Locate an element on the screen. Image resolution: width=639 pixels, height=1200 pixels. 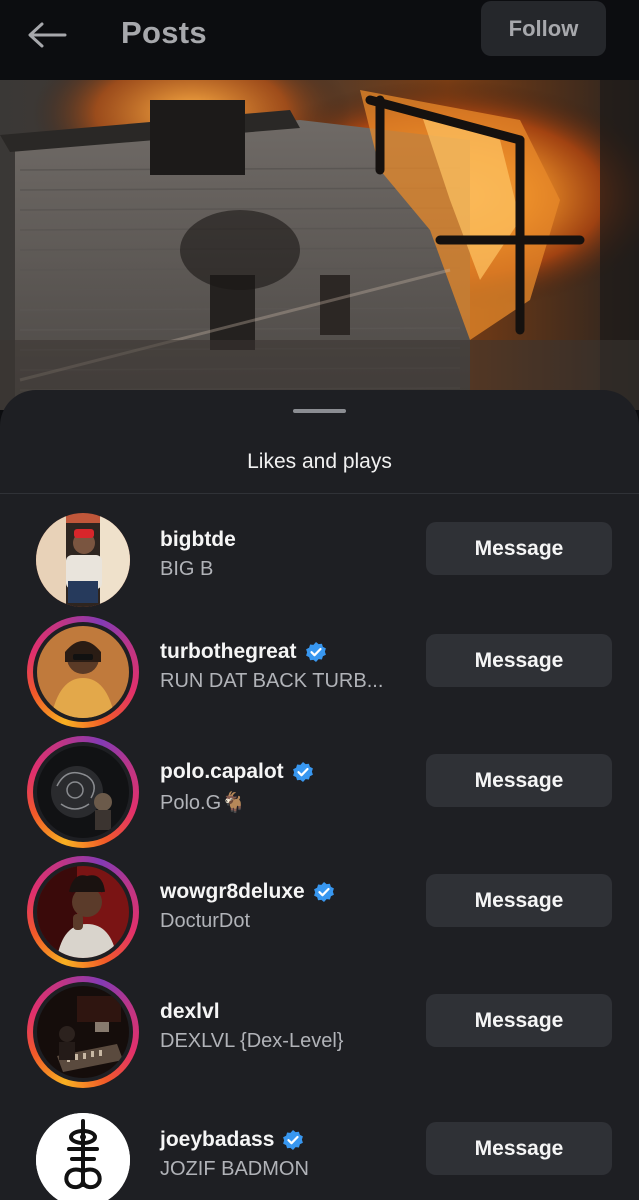
display-name: BIG B is located at coordinates (187, 569).